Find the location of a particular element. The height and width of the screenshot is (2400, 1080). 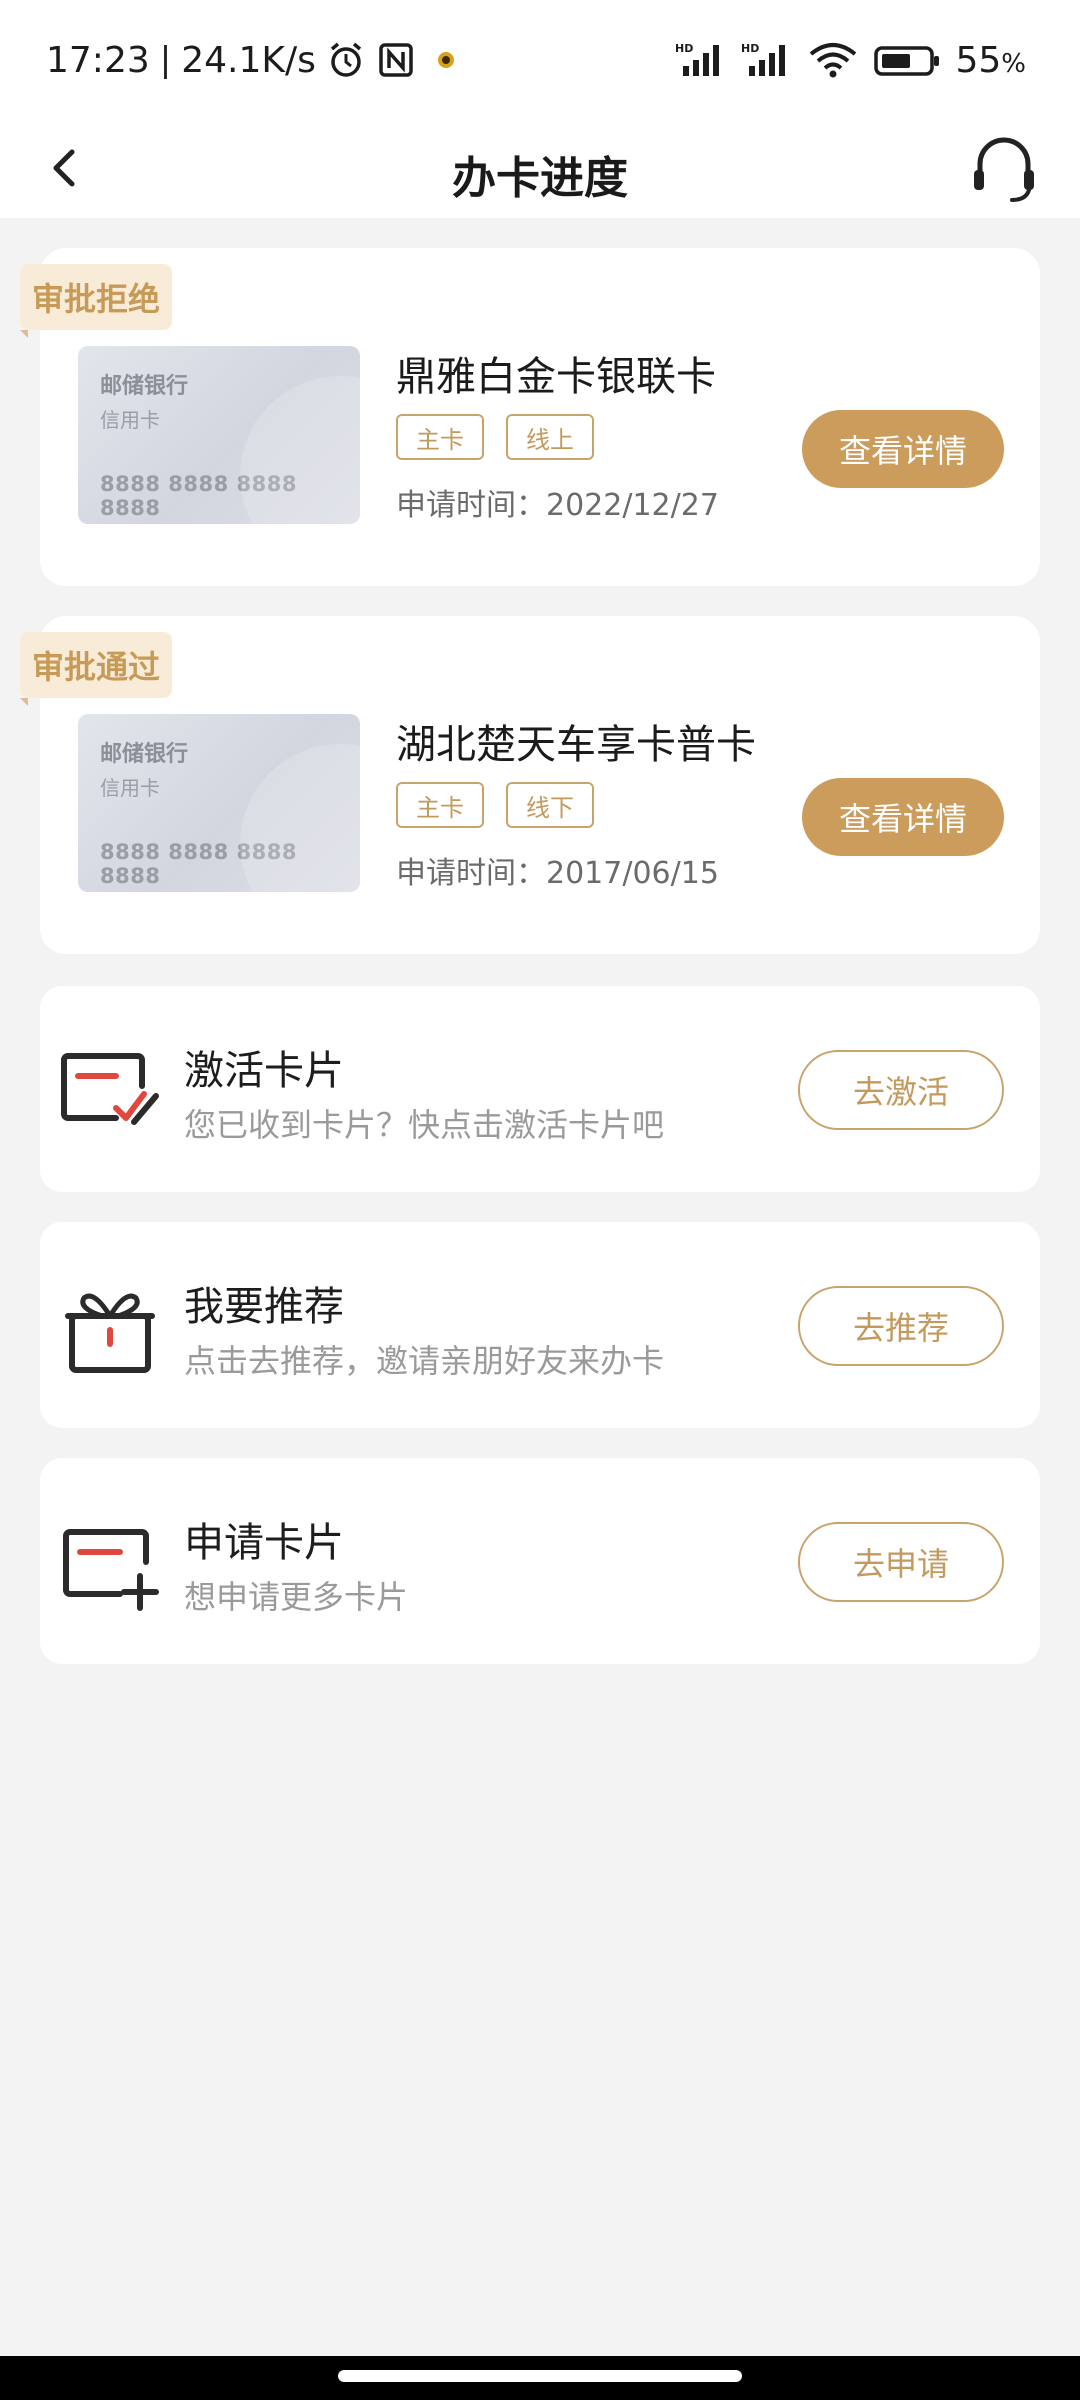

network-speed: 24.1K/s is located at coordinates (248, 60).